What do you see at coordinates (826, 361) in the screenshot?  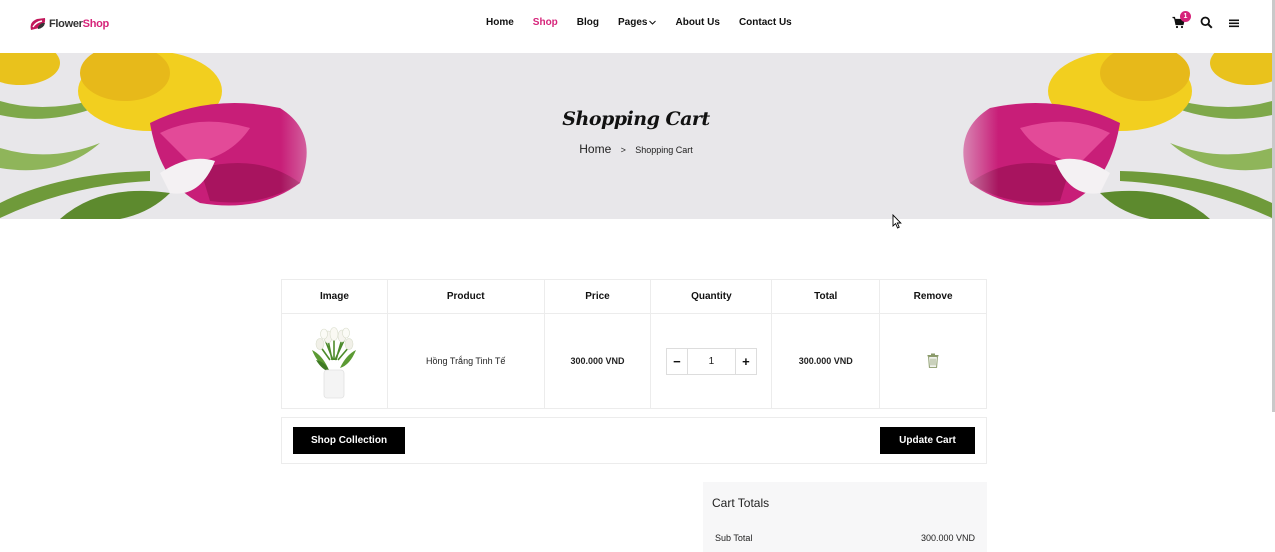 I see `product-total: 300.000 VND` at bounding box center [826, 361].